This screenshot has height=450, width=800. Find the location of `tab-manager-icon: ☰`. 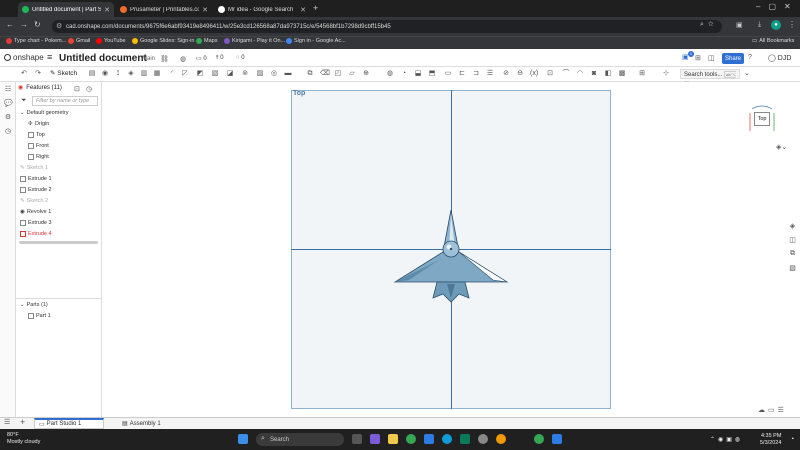

tab-manager-icon: ☰ is located at coordinates (7, 422).